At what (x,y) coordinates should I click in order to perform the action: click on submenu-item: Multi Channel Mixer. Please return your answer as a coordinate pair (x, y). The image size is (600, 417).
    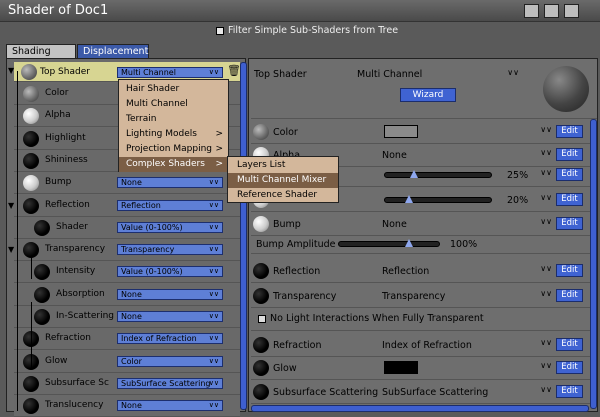
    Looking at the image, I should click on (283, 180).